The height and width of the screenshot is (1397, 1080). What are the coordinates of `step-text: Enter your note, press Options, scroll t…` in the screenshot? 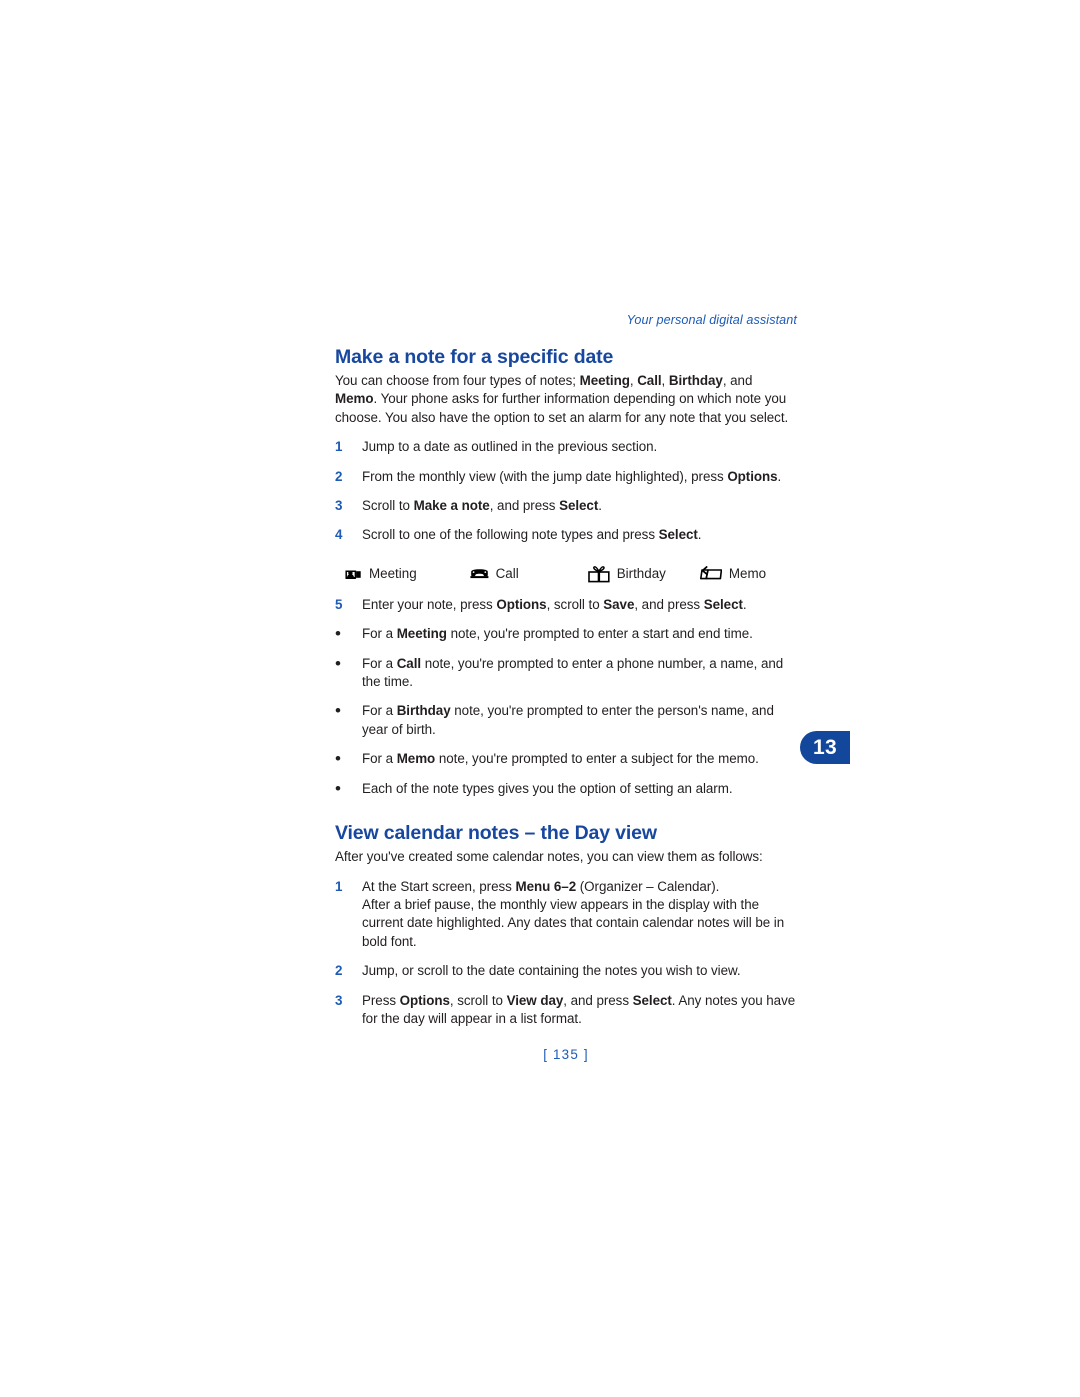 It's located at (554, 604).